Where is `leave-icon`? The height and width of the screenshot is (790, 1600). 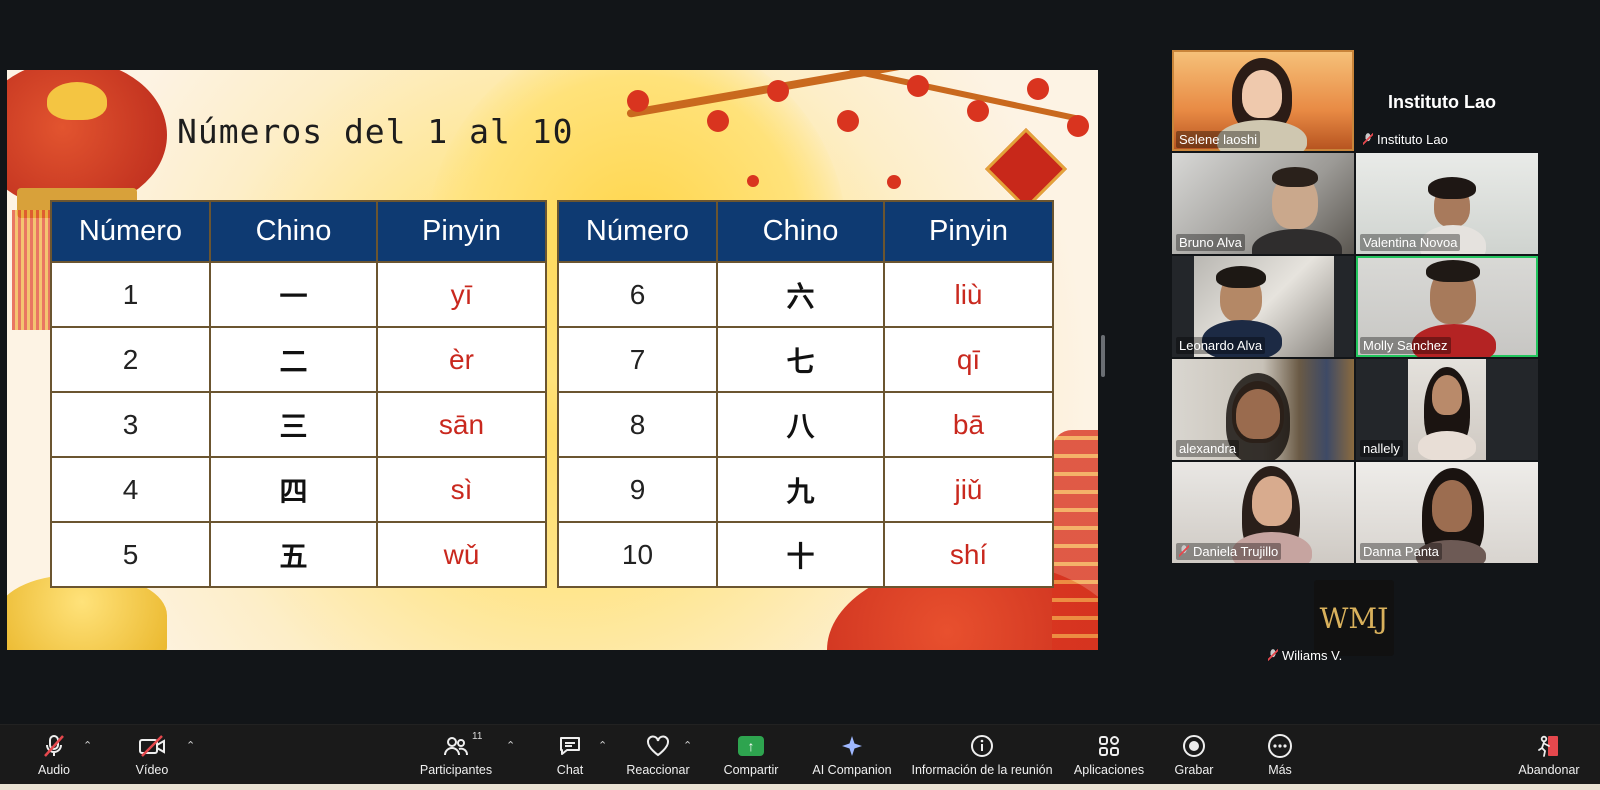
leave-icon is located at coordinates (1549, 746).